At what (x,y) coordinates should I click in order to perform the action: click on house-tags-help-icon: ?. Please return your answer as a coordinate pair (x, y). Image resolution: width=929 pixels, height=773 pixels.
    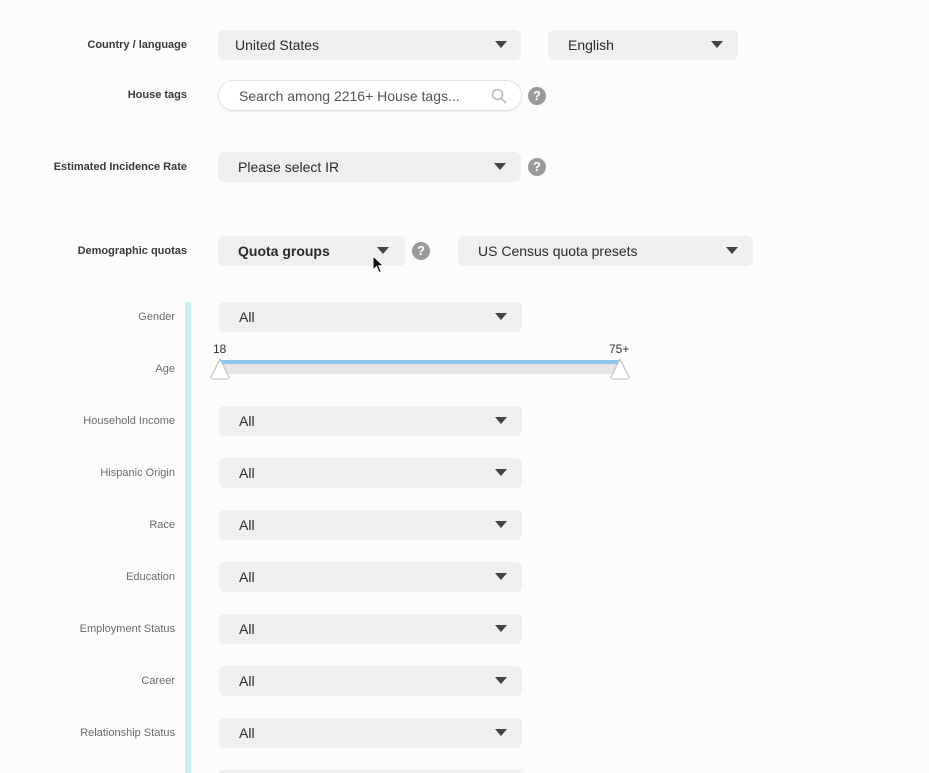
    Looking at the image, I should click on (537, 96).